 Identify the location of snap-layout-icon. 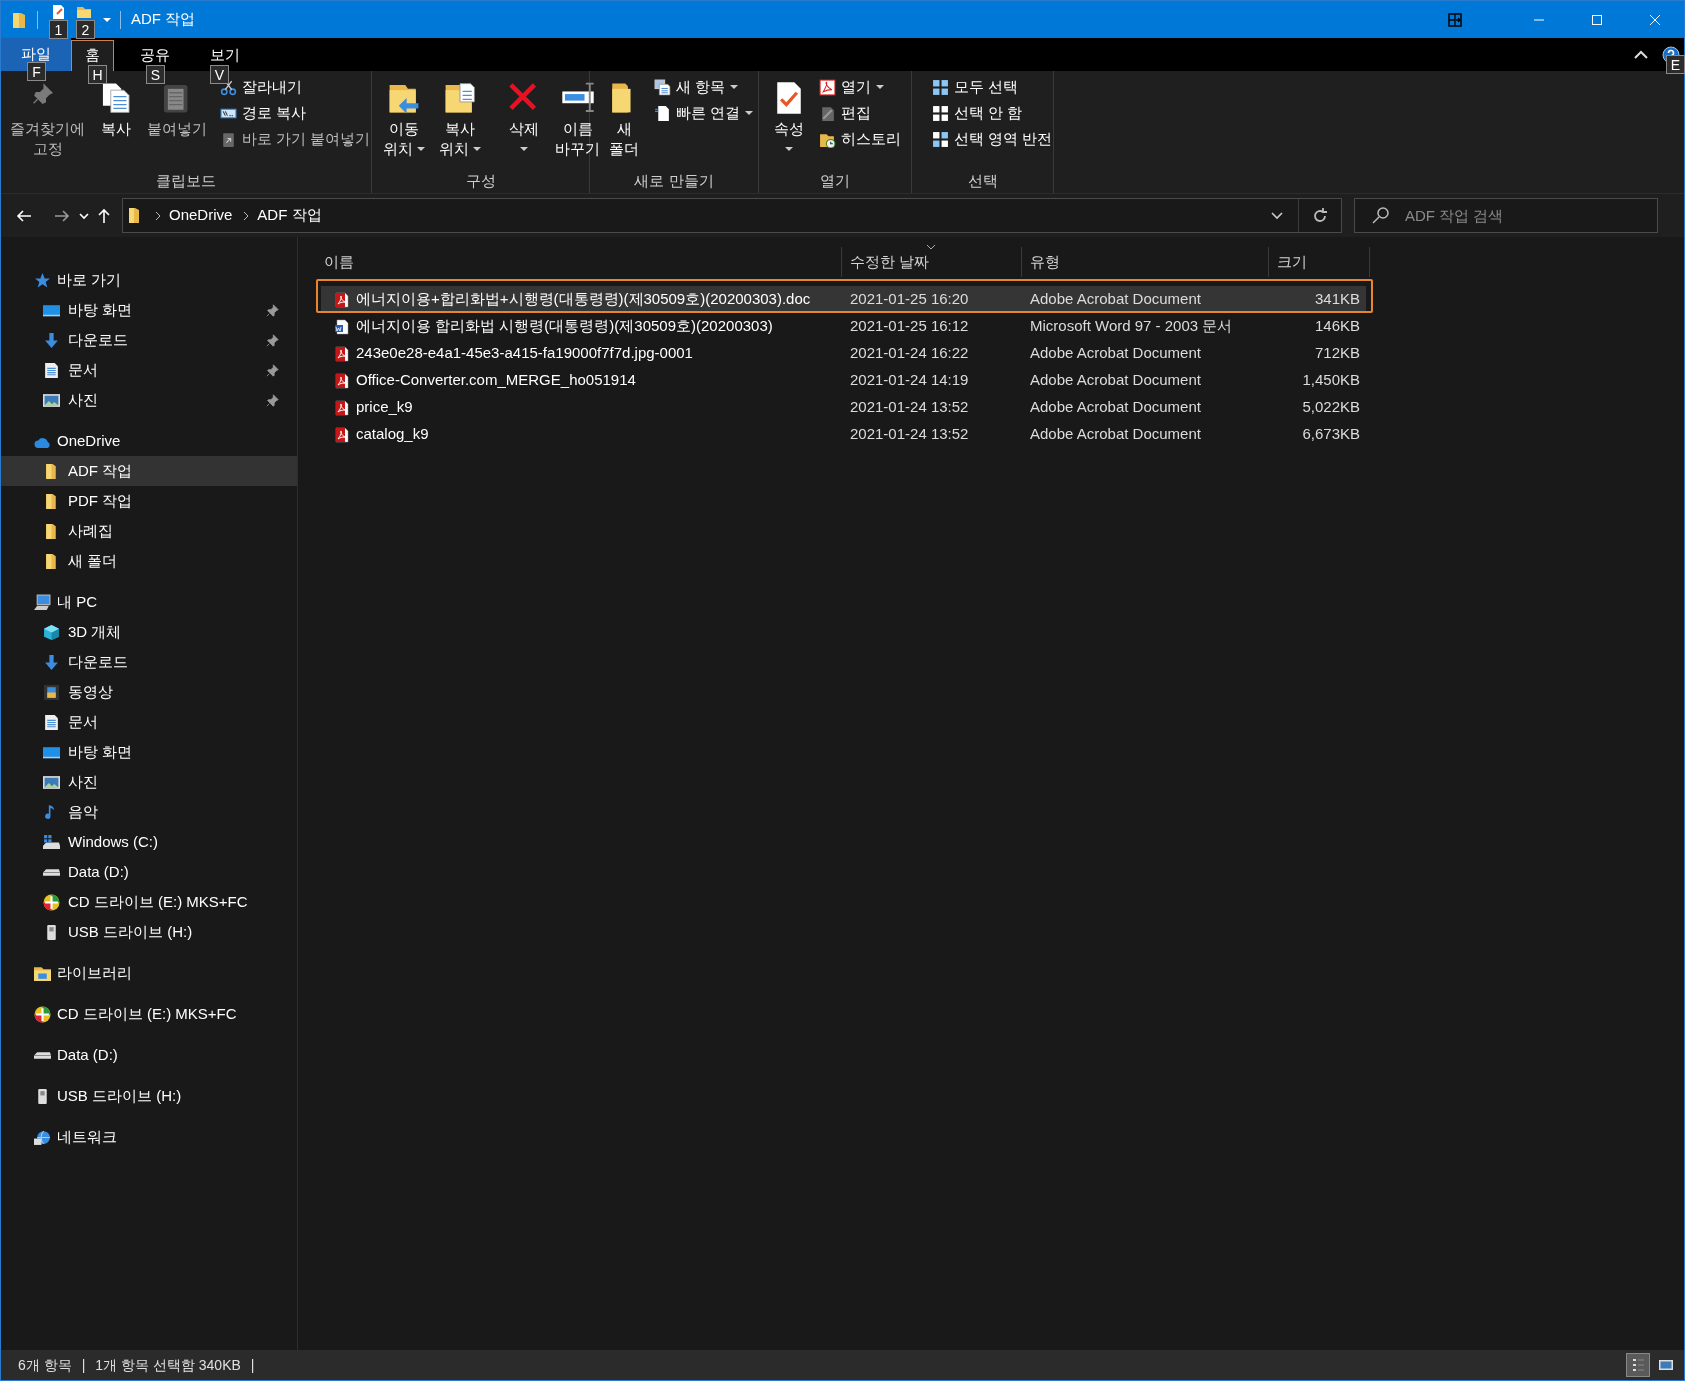
(1455, 19).